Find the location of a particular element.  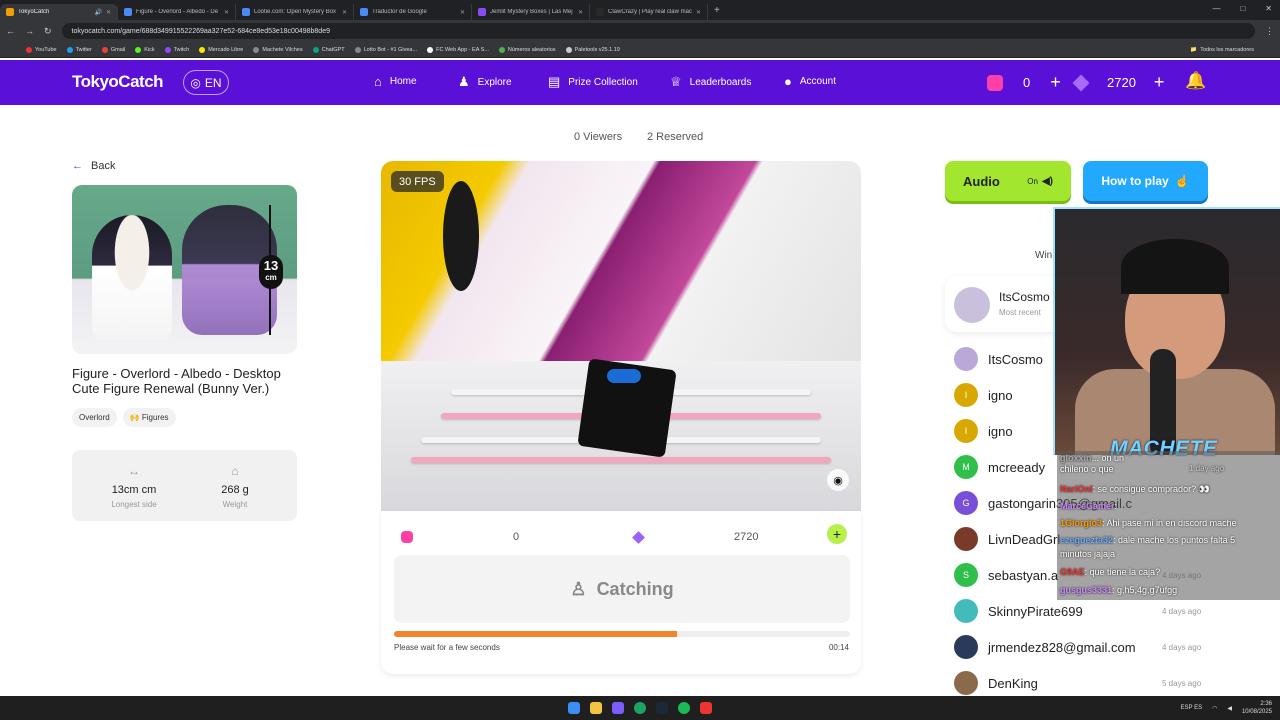

folder-icon: 📁 is located at coordinates (1194, 49).